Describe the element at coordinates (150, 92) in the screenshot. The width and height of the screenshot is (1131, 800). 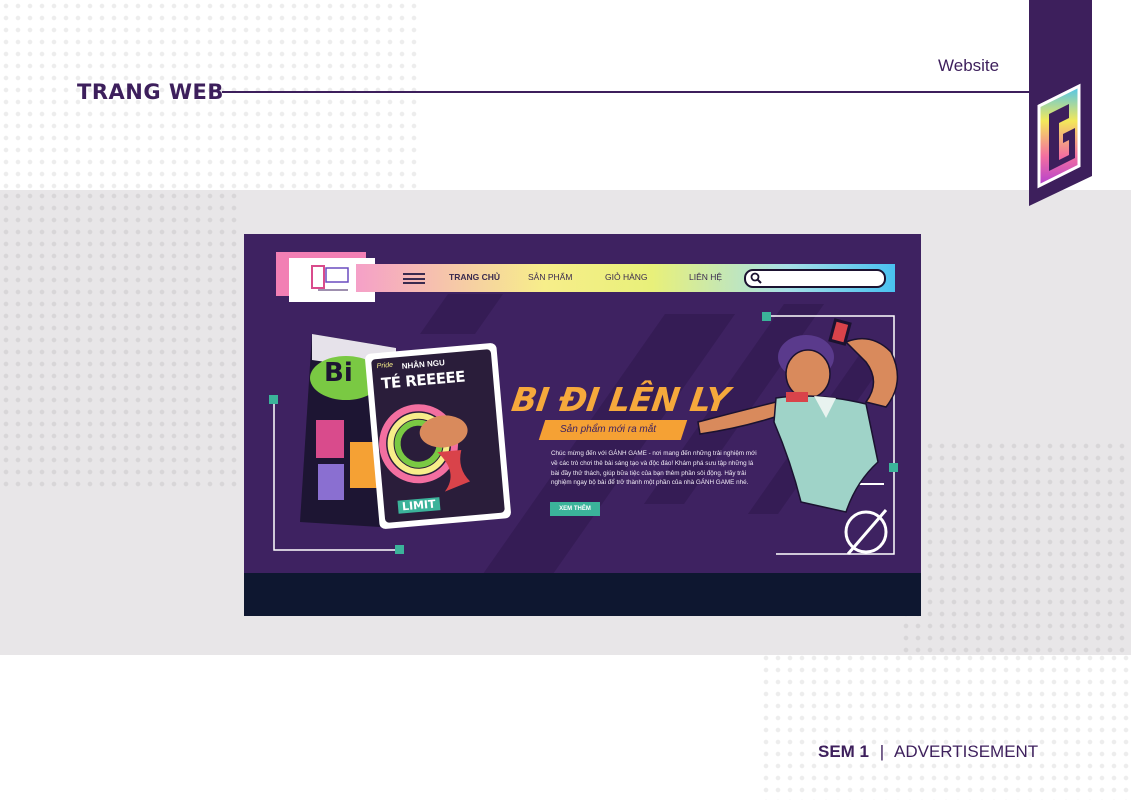
I see `section-title: TRANG WEB` at that location.